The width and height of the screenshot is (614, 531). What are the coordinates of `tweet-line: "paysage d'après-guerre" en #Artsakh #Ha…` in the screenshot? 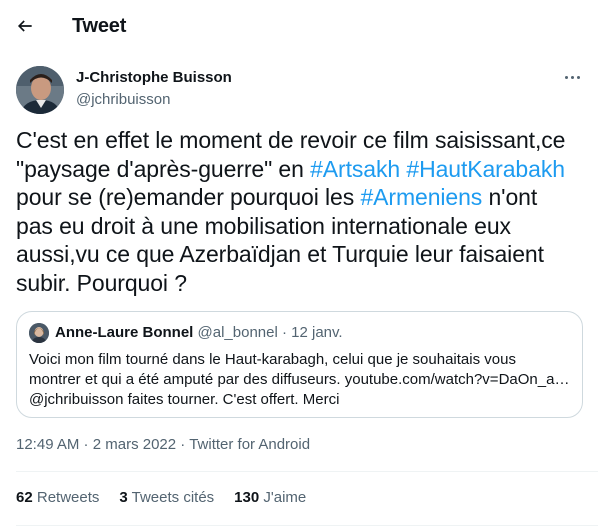 It's located at (309, 169).